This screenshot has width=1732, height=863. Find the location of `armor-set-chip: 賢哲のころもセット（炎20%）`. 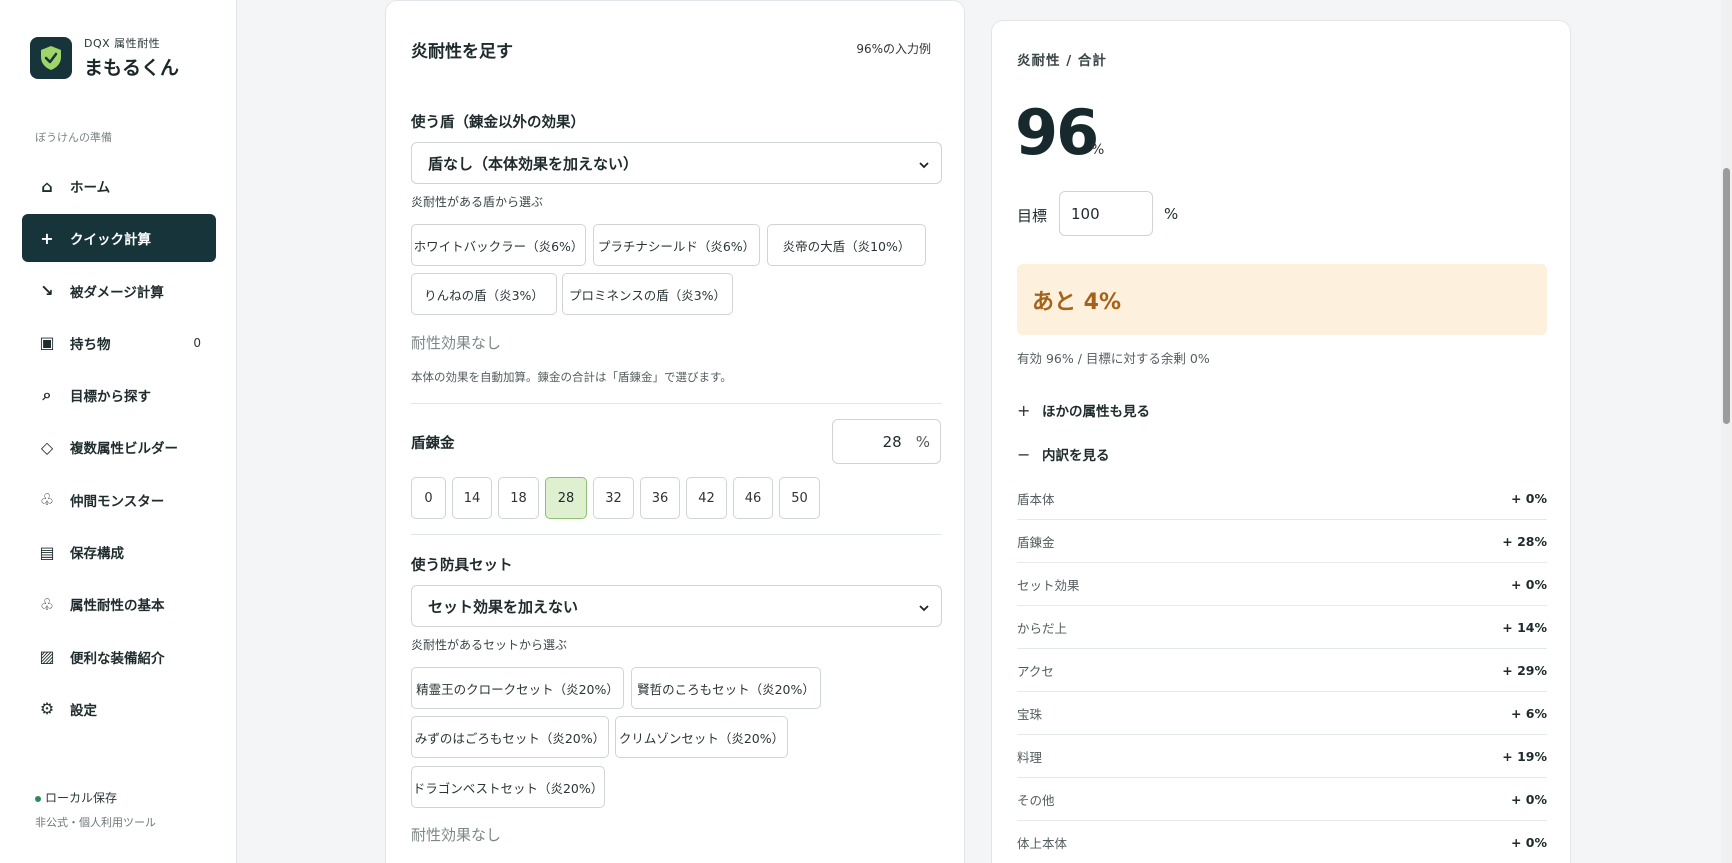

armor-set-chip: 賢哲のころもセット（炎20%） is located at coordinates (726, 688).